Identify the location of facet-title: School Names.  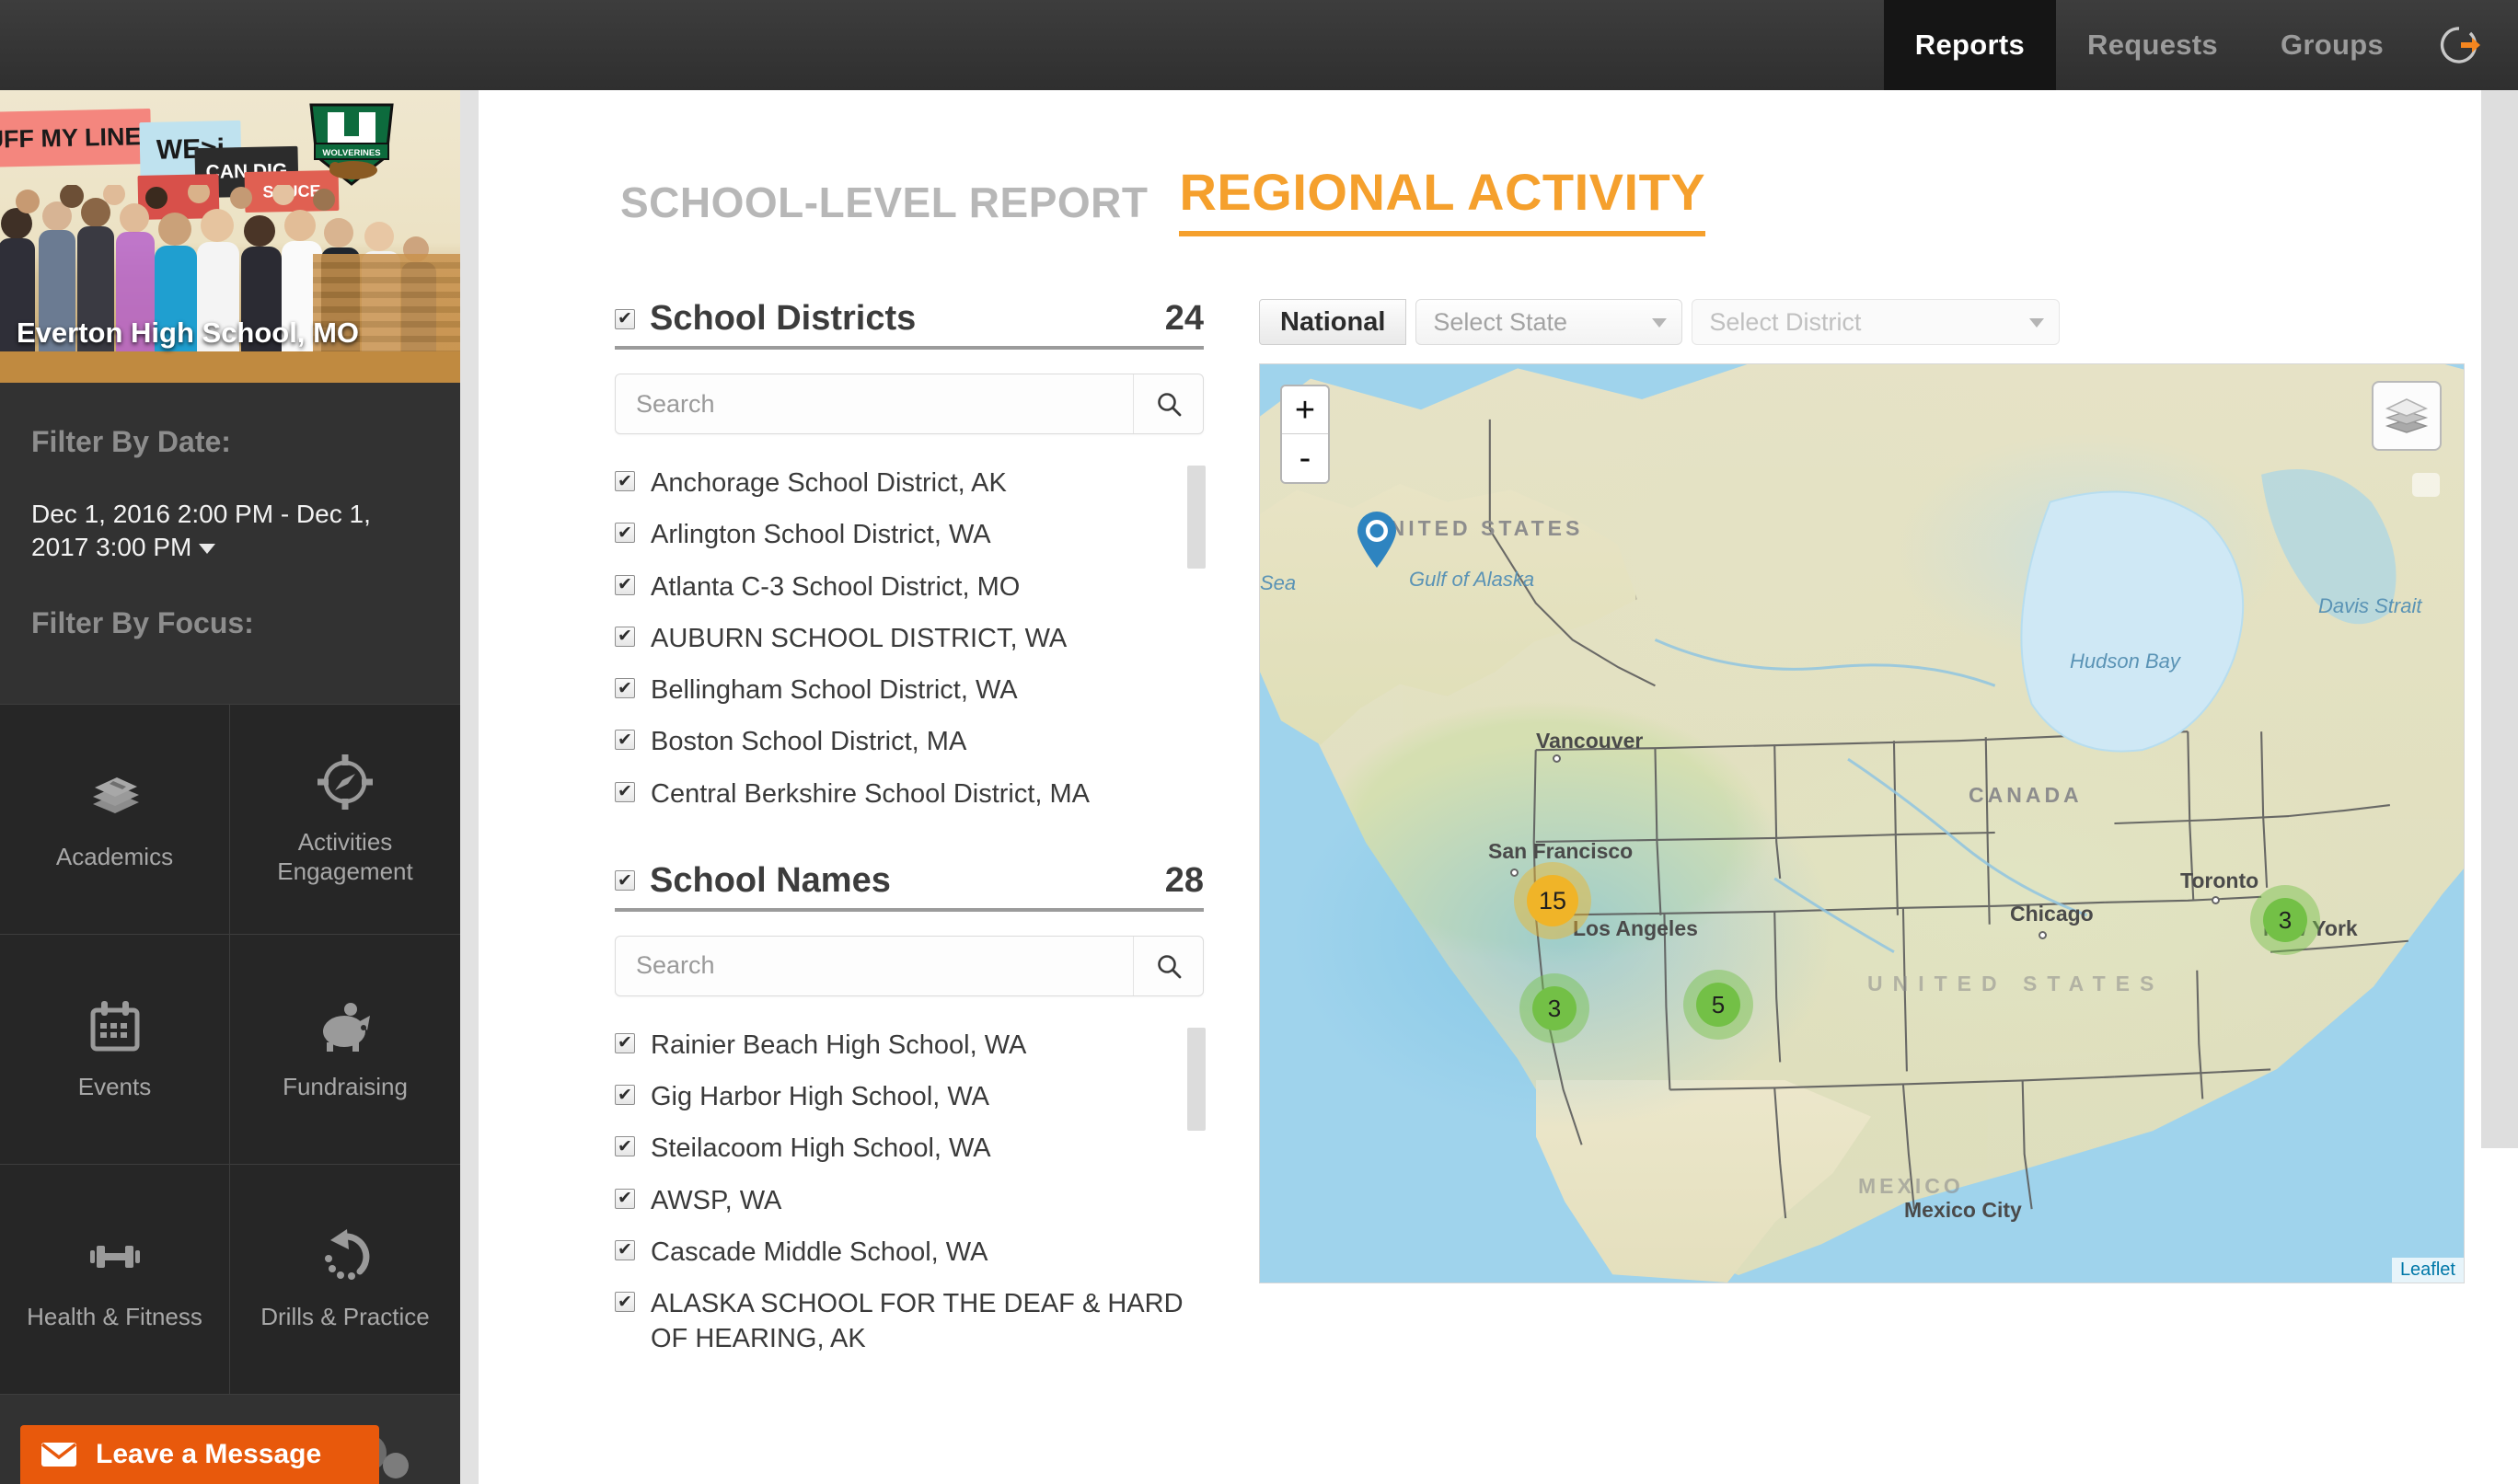
(770, 880).